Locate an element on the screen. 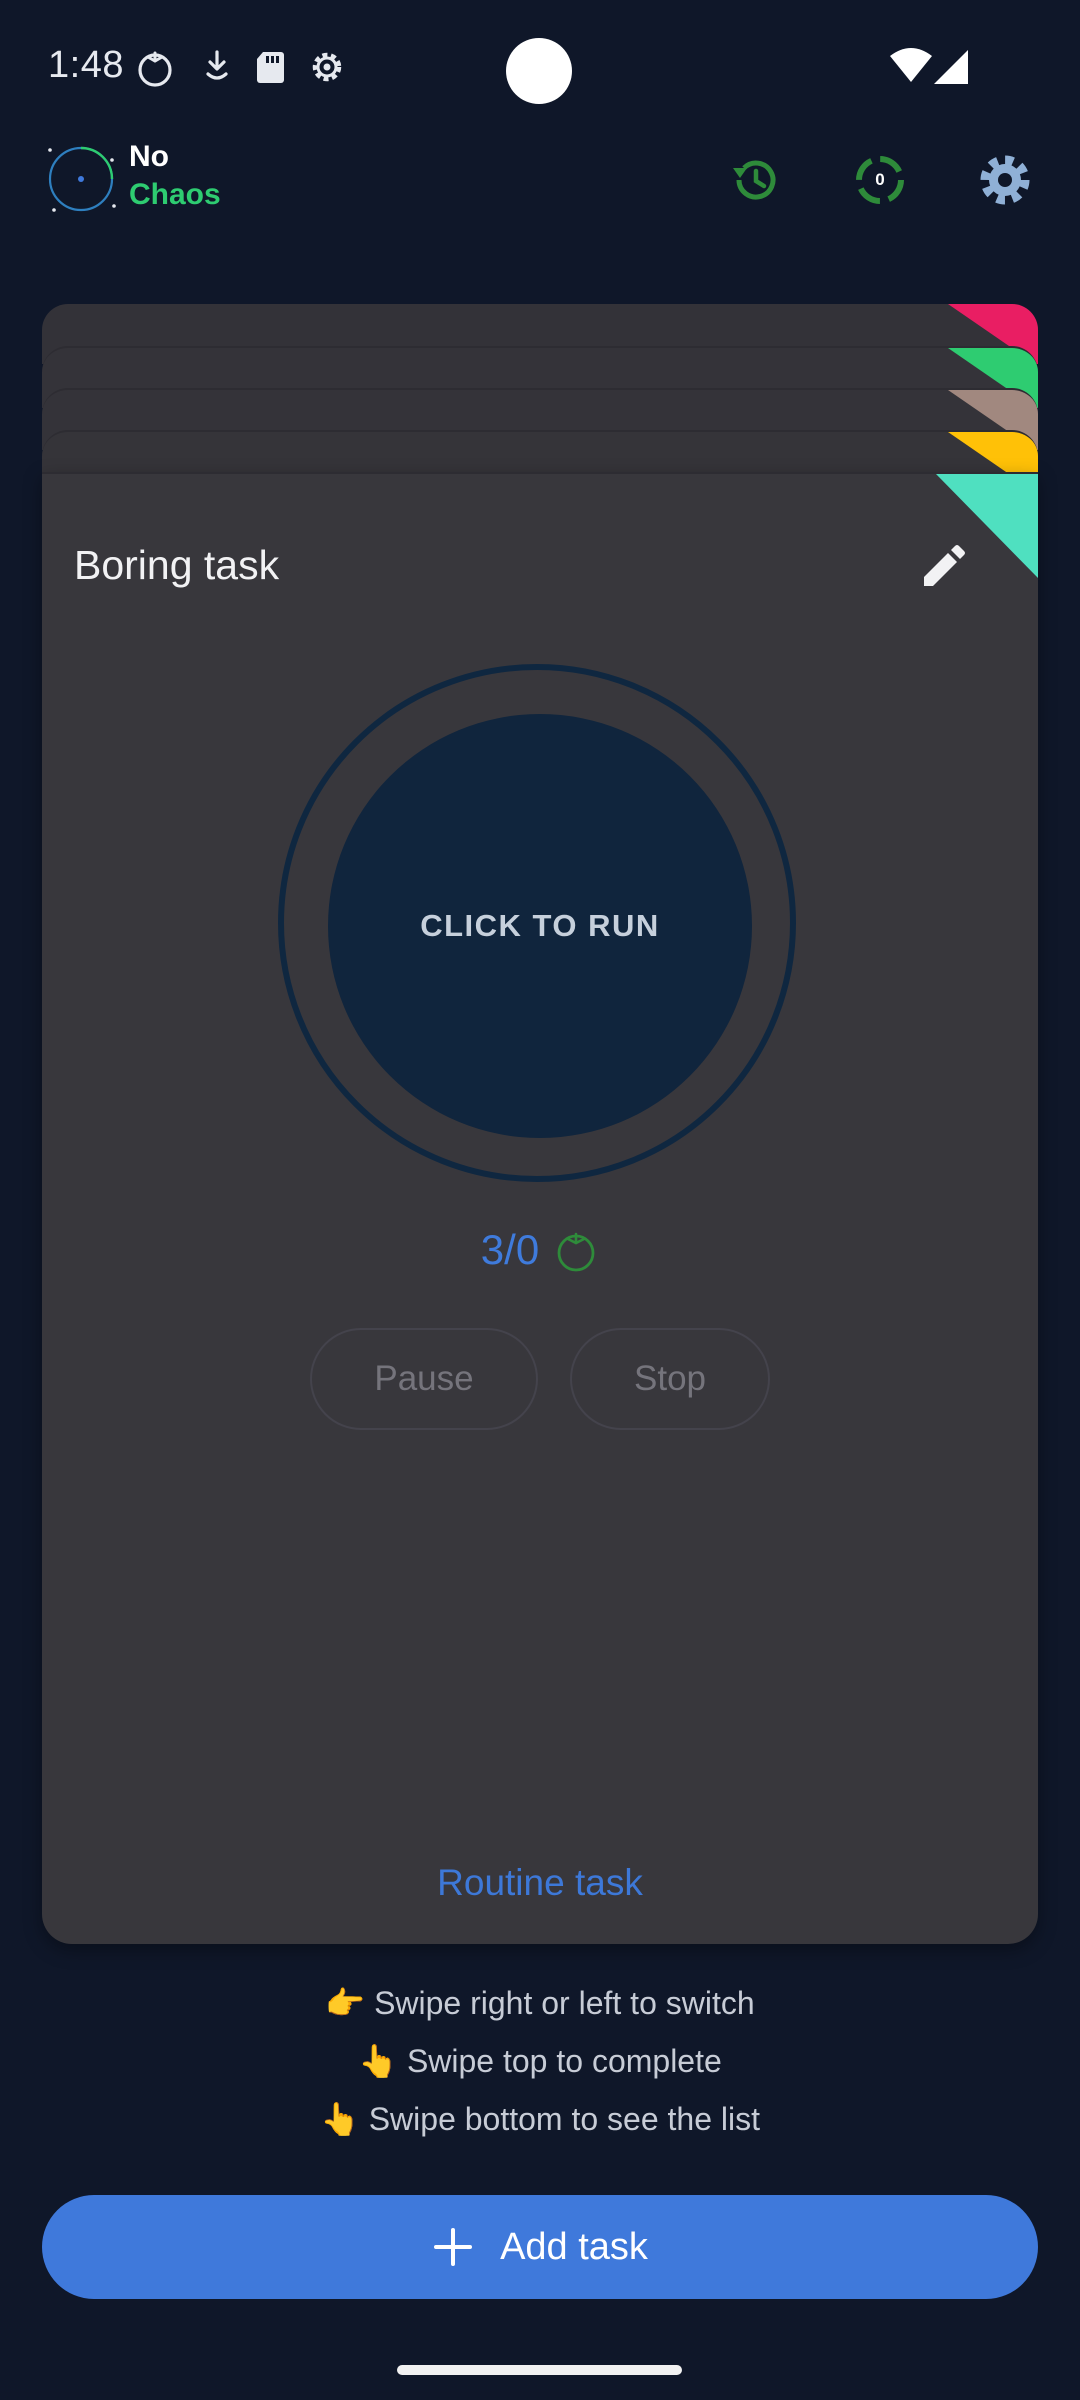 Image resolution: width=1080 pixels, height=2400 pixels. hint-list: 👆 Swipe bottom to see the list is located at coordinates (540, 2119).